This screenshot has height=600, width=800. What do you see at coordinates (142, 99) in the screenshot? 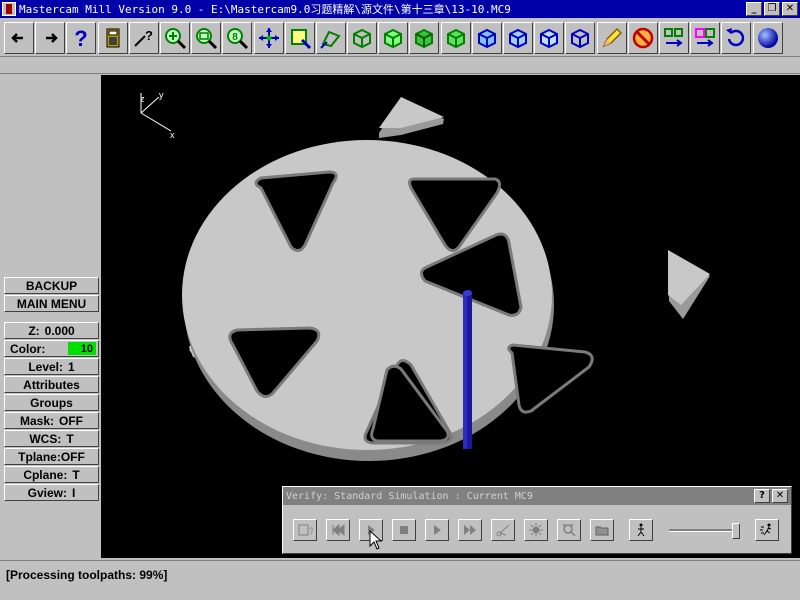
I see `z-axis-label: z` at bounding box center [142, 99].